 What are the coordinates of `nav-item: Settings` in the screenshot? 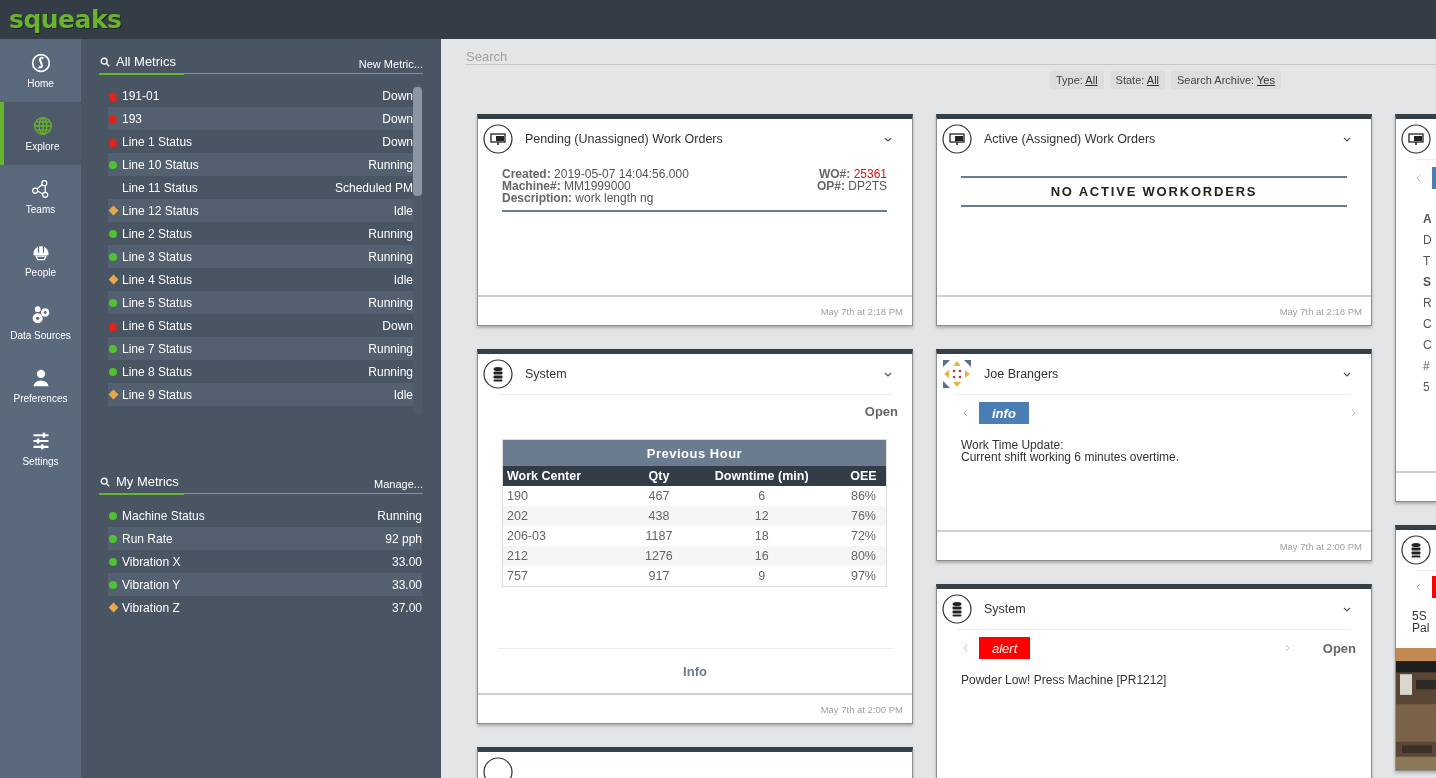 It's located at (40, 448).